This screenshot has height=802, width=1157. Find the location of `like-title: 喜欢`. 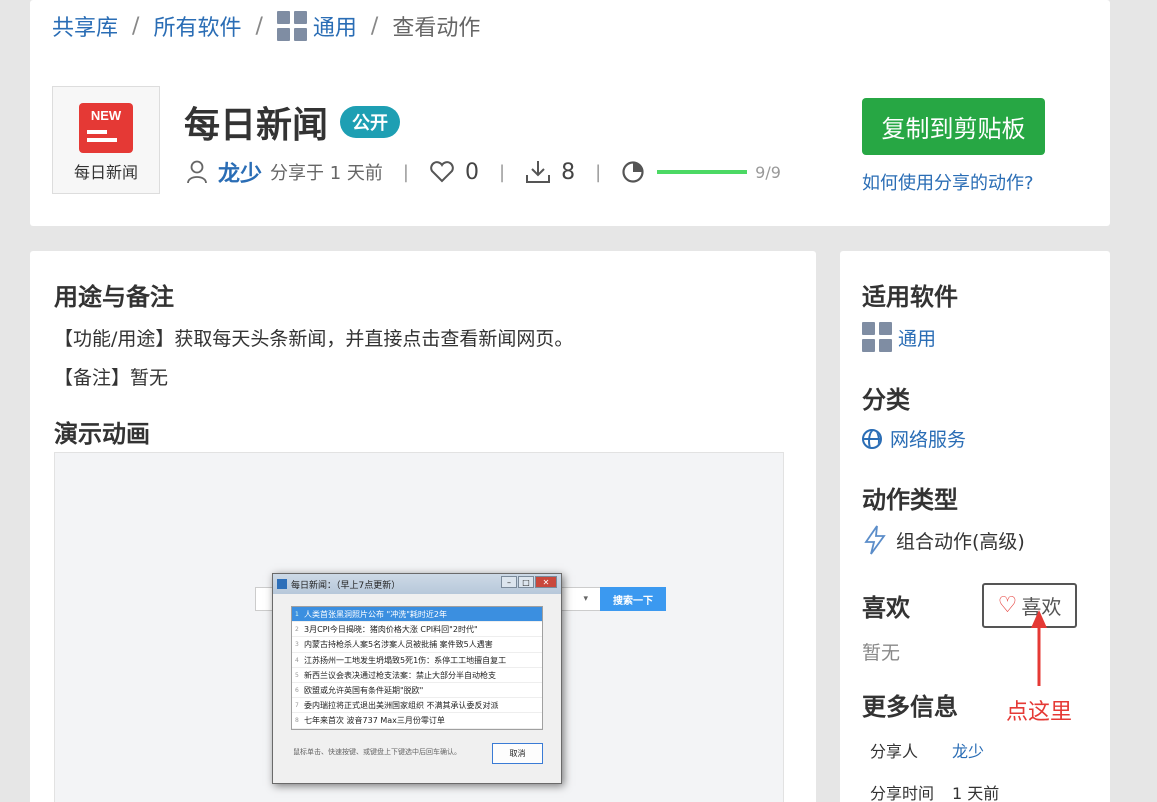

like-title: 喜欢 is located at coordinates (886, 608).